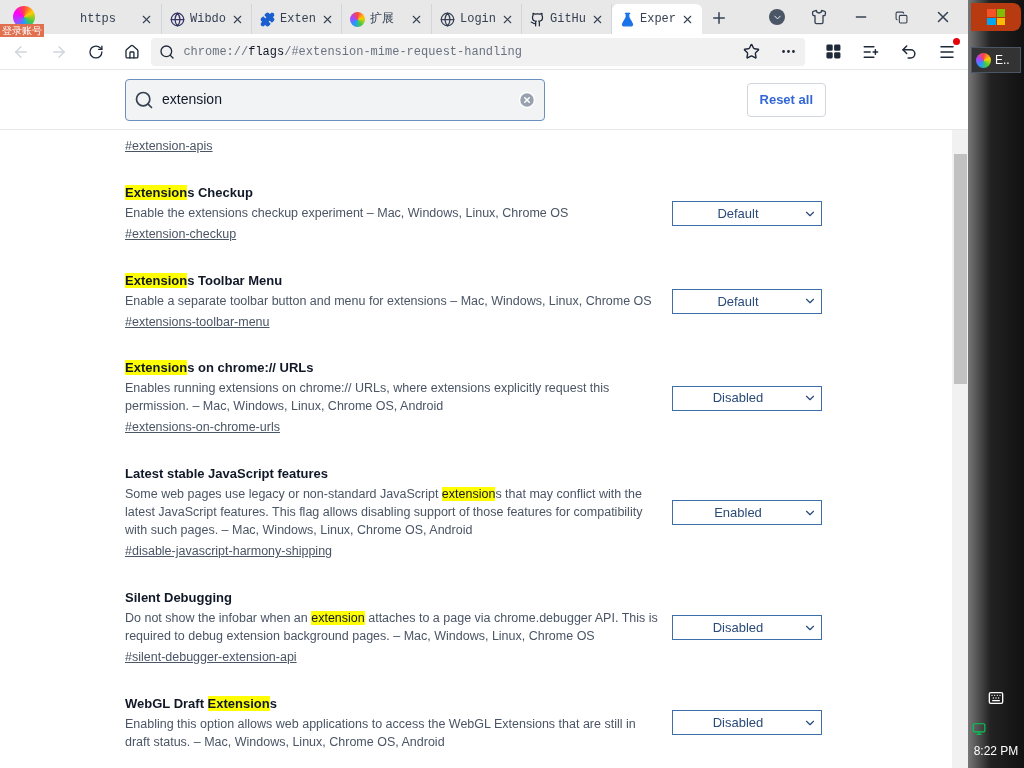 Image resolution: width=1024 pixels, height=768 pixels. Describe the element at coordinates (347, 213) in the screenshot. I see `flag-description: Enable the extensions checkup experiment – Mac, Windows, Linux, Chrome OS` at that location.